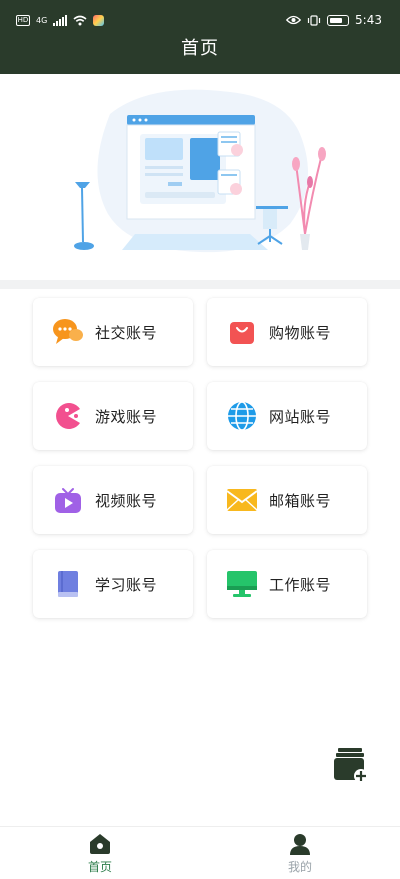  Describe the element at coordinates (294, 20) in the screenshot. I see `eye-icon` at that location.